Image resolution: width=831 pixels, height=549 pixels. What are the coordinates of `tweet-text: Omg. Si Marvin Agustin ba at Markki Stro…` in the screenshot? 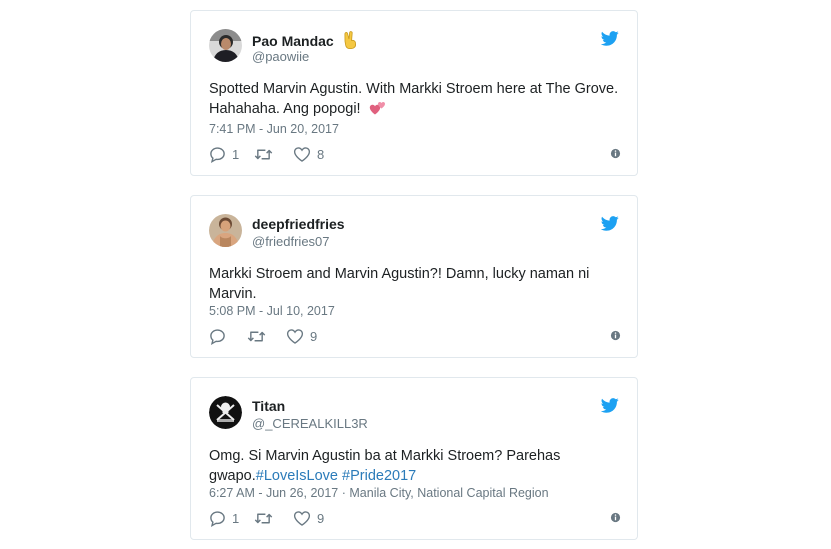 It's located at (385, 466).